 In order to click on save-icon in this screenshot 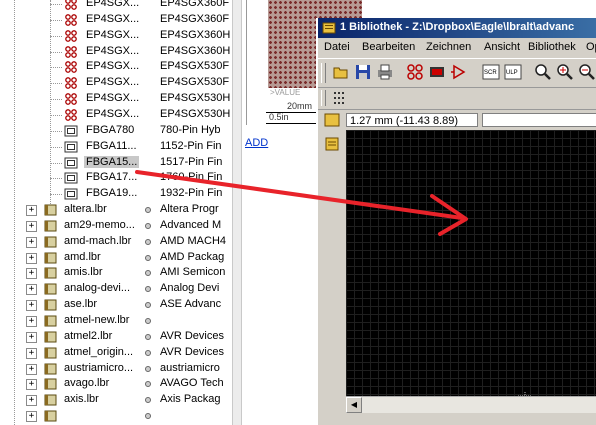, I will do `click(363, 72)`.